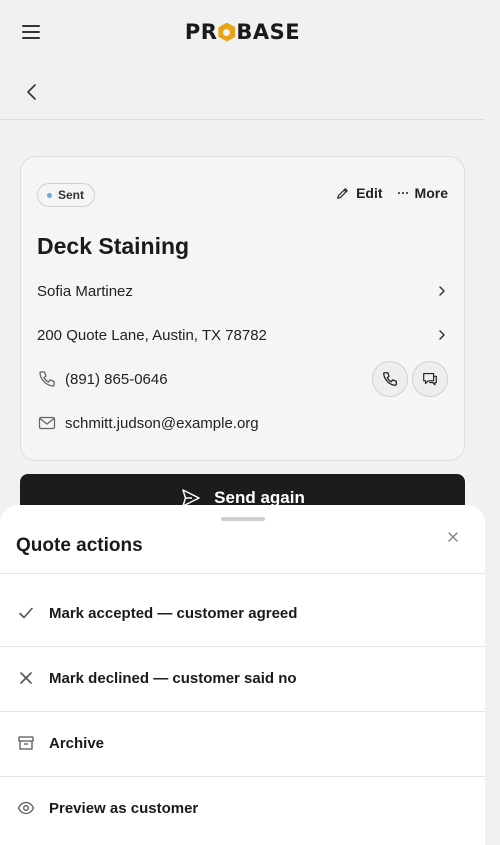 The image size is (500, 845). I want to click on address-row: 200 Quote Lane, Austin, TX 78782, so click(242, 335).